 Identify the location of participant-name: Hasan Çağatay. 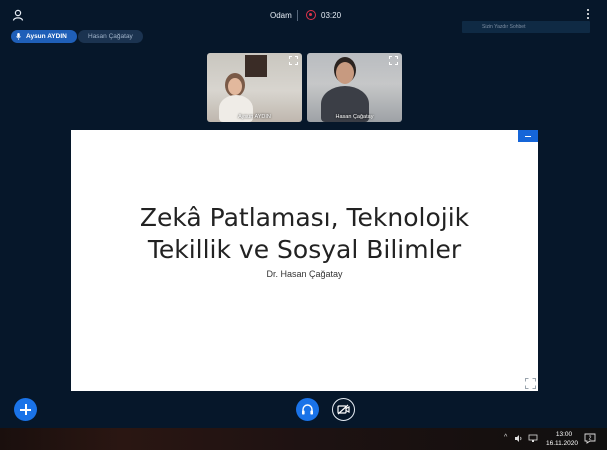
(110, 36).